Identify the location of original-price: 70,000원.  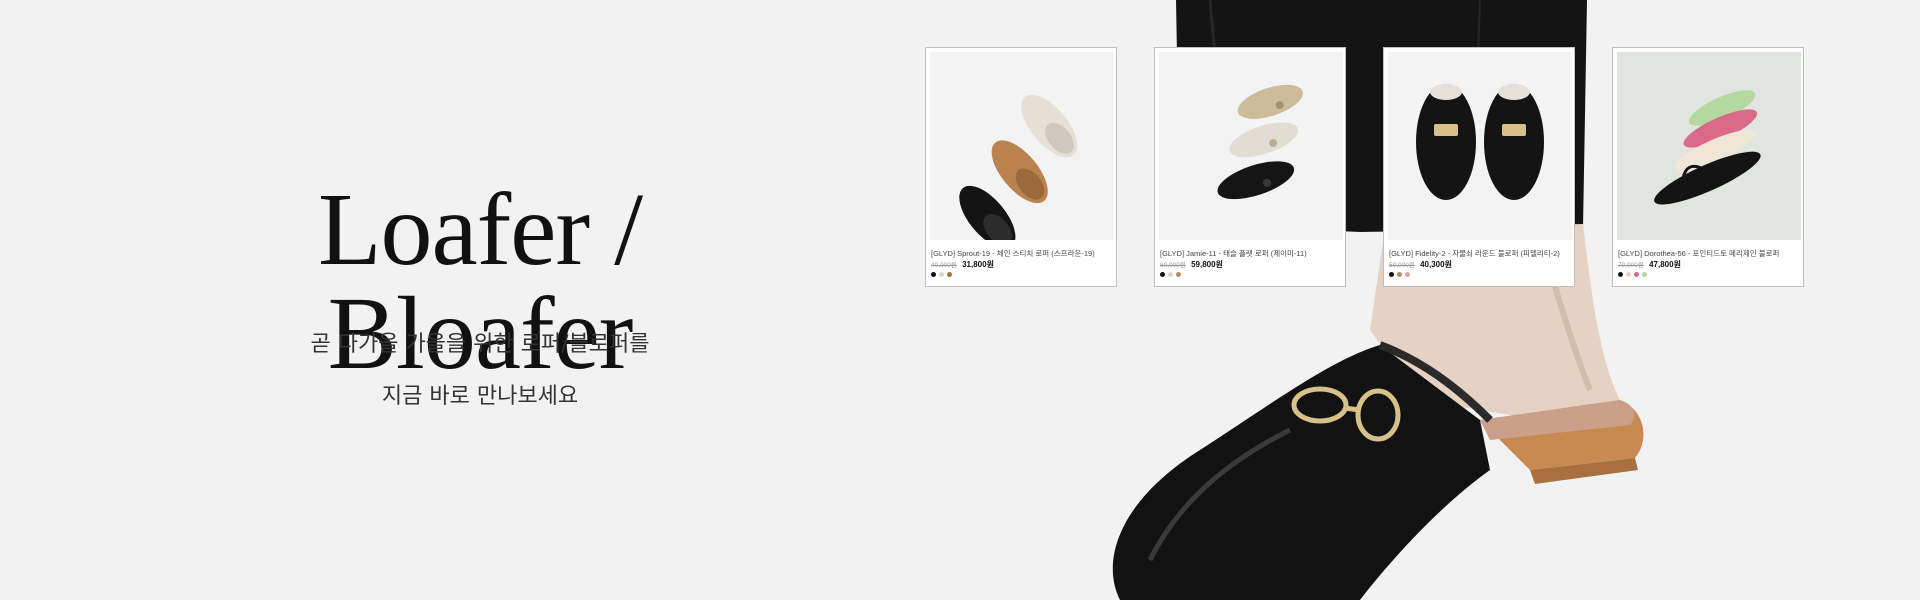
(1631, 265).